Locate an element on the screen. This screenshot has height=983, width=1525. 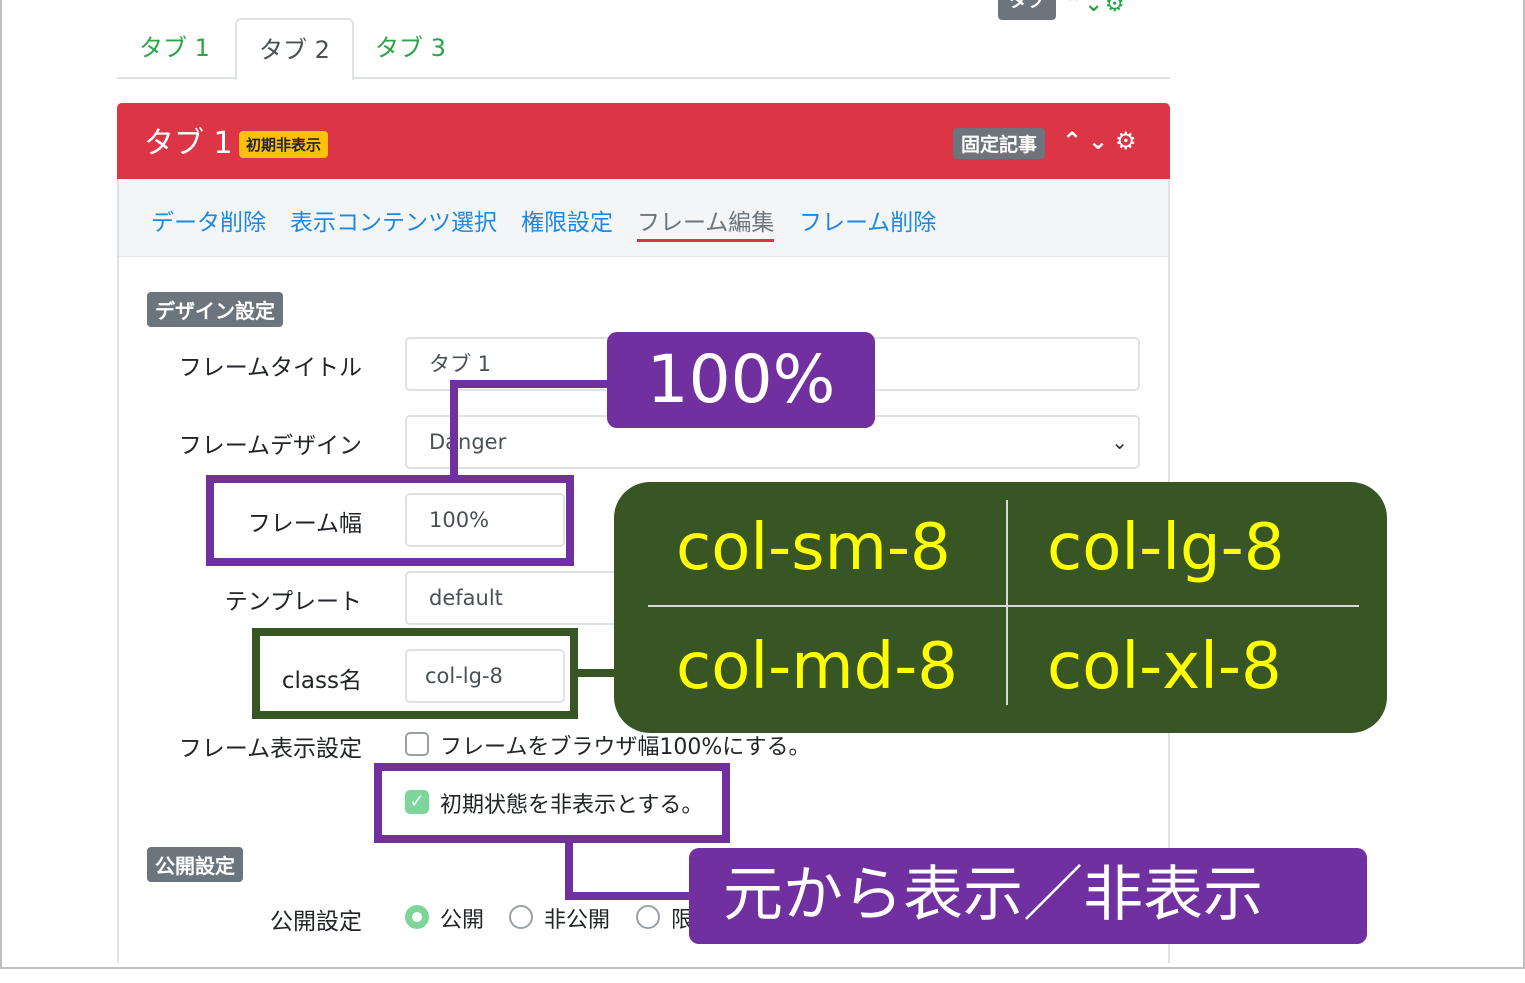
subnav-permissions: 権限設定 is located at coordinates (567, 220).